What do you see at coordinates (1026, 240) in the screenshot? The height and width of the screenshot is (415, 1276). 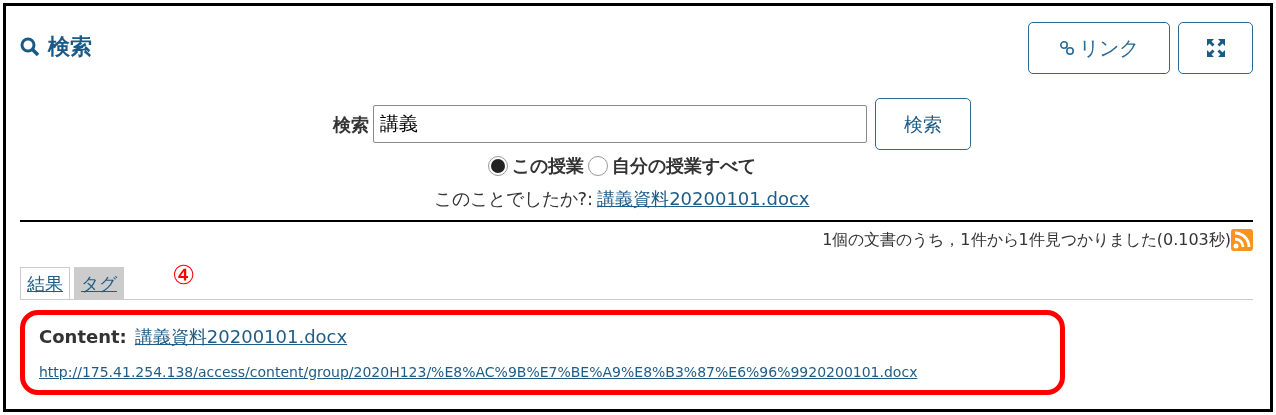 I see `result-summary: 1個の文書のうち，1件から1件見つかりました(0.103秒)` at bounding box center [1026, 240].